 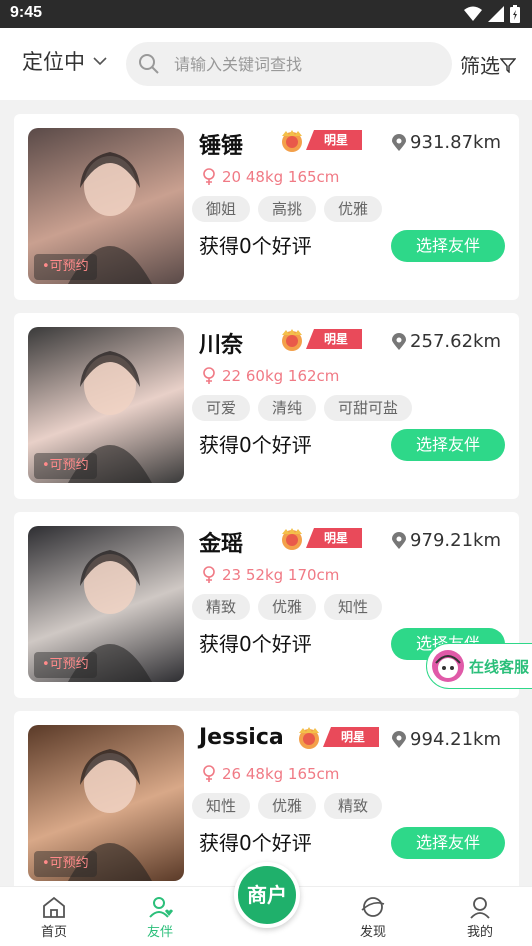 I want to click on distance-value: 931.87km, so click(x=455, y=142).